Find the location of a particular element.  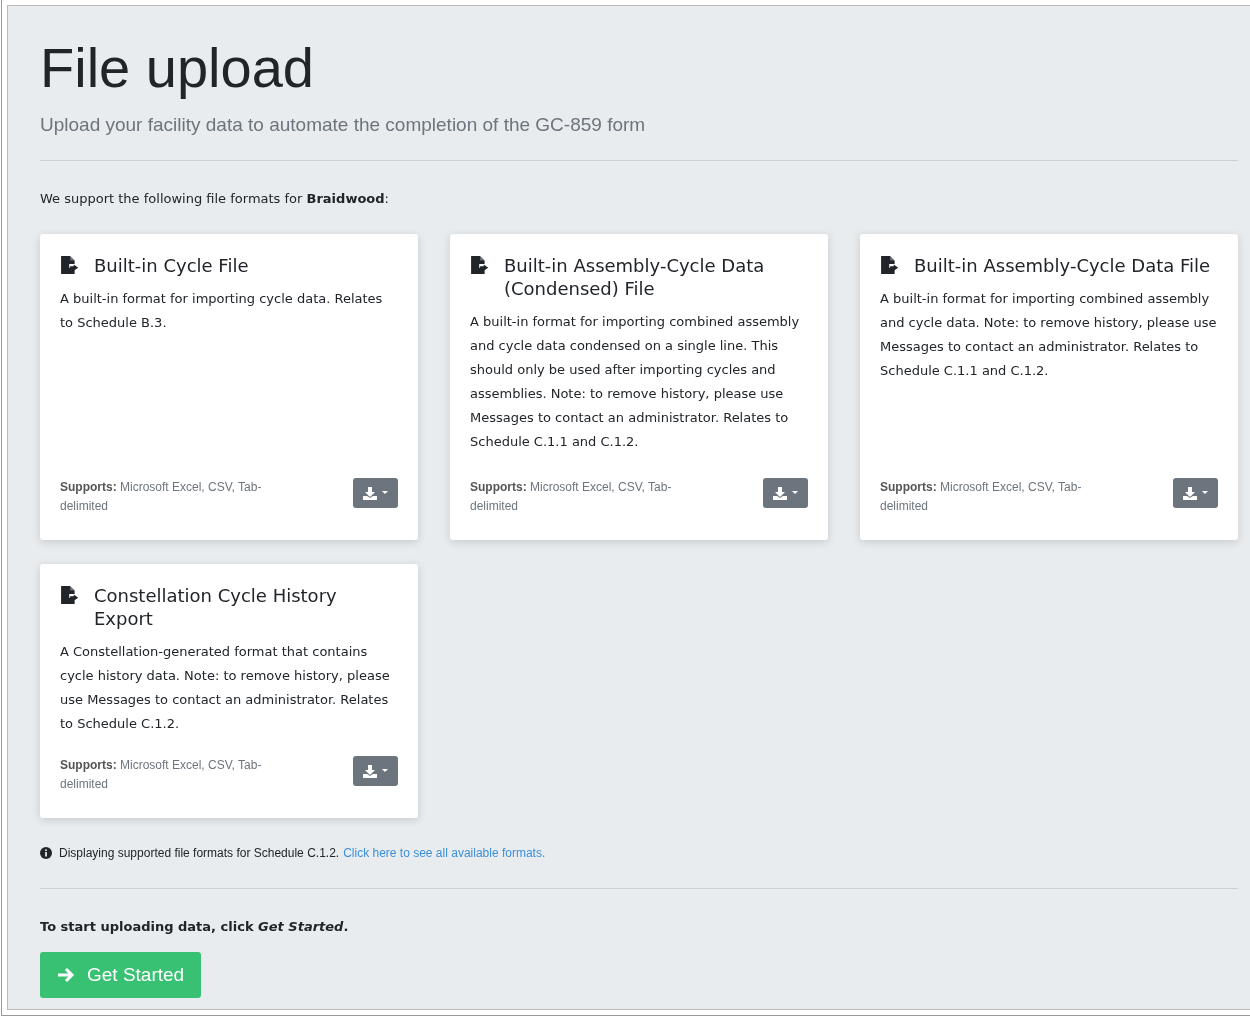

card-description: A built-in format for importing combined assembly and cycle data condensed on a single line. This should only be used after importing cycles and assemblies. Note: to remove history, please use Messages to contact an administrator. Relates to Schedule C.1.1 and C.1.2. is located at coordinates (635, 382).